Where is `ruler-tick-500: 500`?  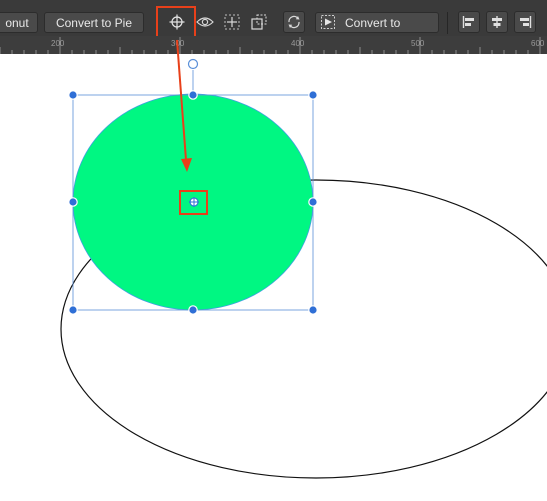
ruler-tick-500: 500 is located at coordinates (418, 43).